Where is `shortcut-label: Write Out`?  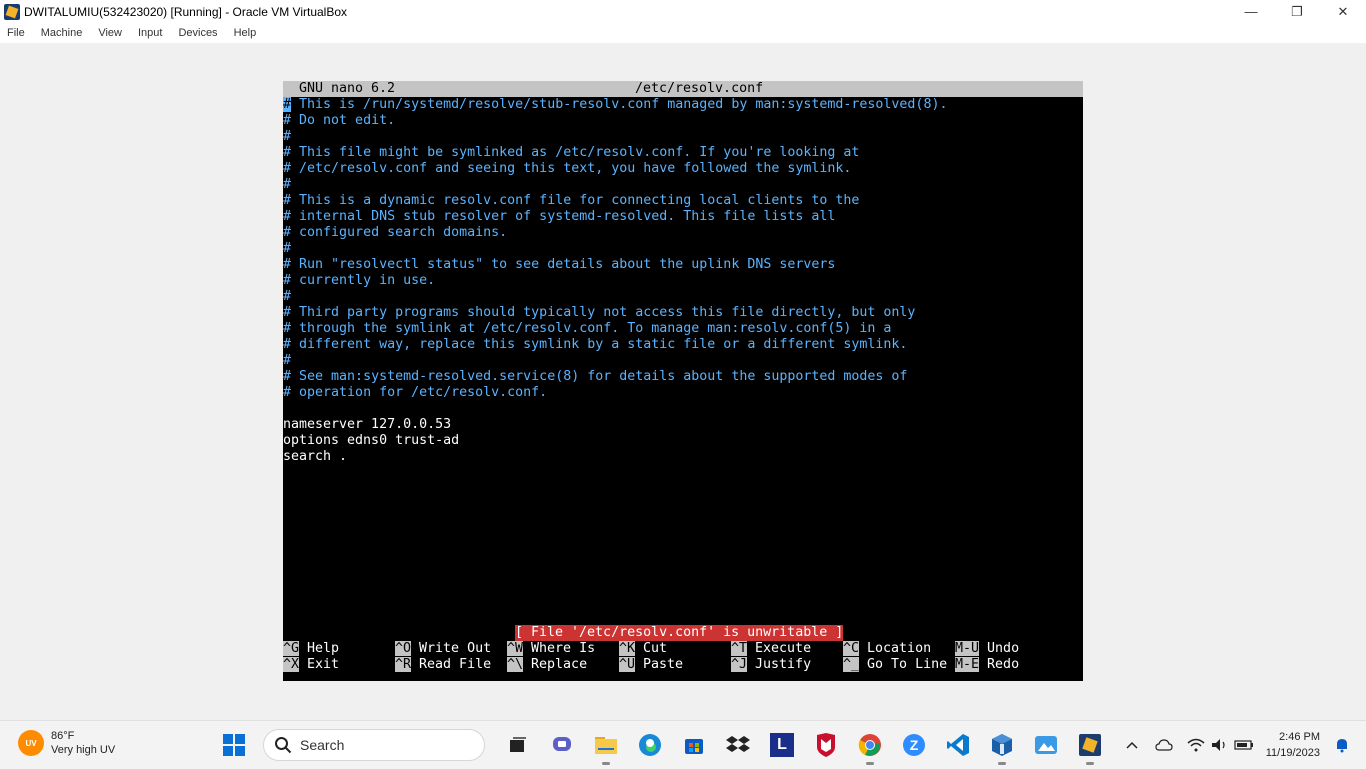 shortcut-label: Write Out is located at coordinates (455, 648).